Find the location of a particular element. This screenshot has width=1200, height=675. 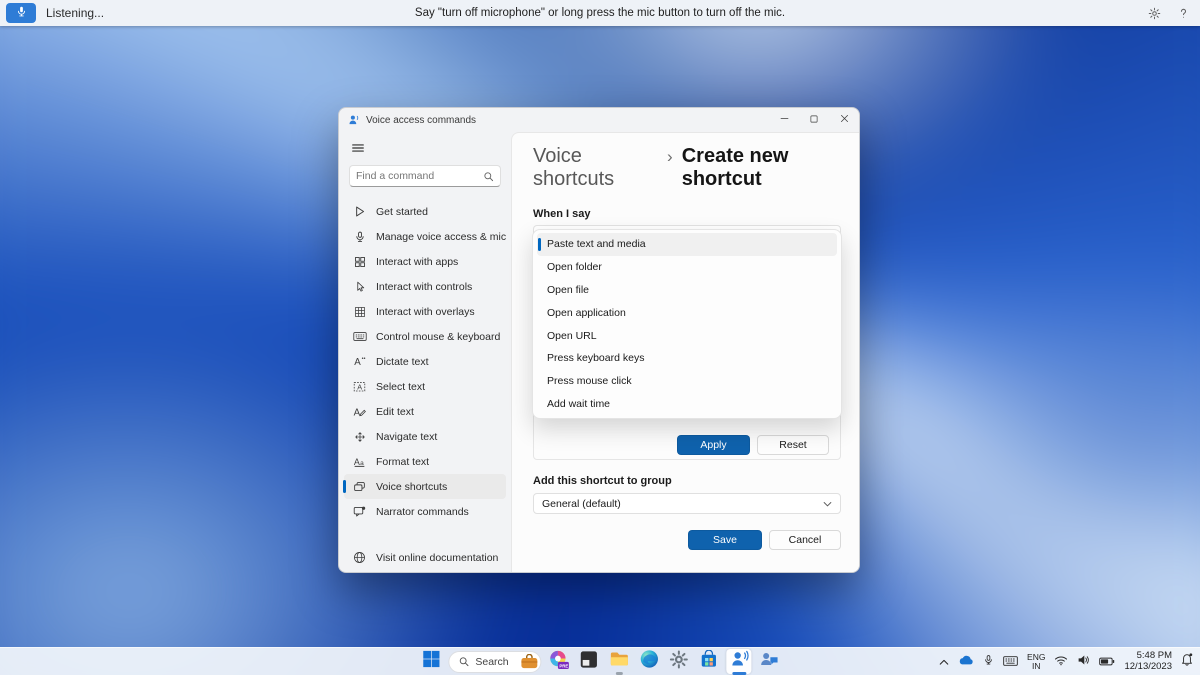

save-button: Save is located at coordinates (725, 540).